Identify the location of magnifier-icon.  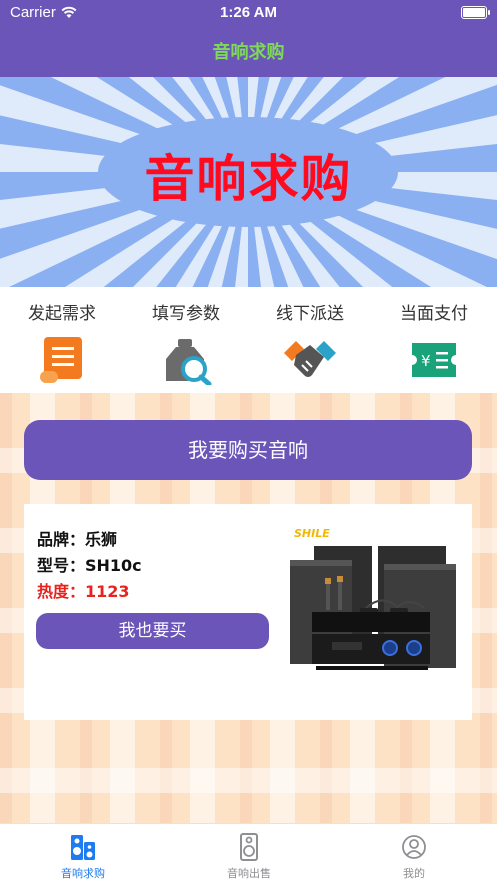
(189, 362).